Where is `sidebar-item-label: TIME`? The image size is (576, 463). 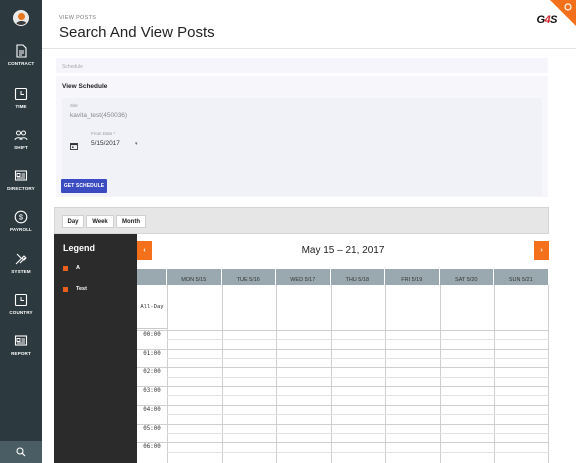
sidebar-item-label: TIME is located at coordinates (21, 106).